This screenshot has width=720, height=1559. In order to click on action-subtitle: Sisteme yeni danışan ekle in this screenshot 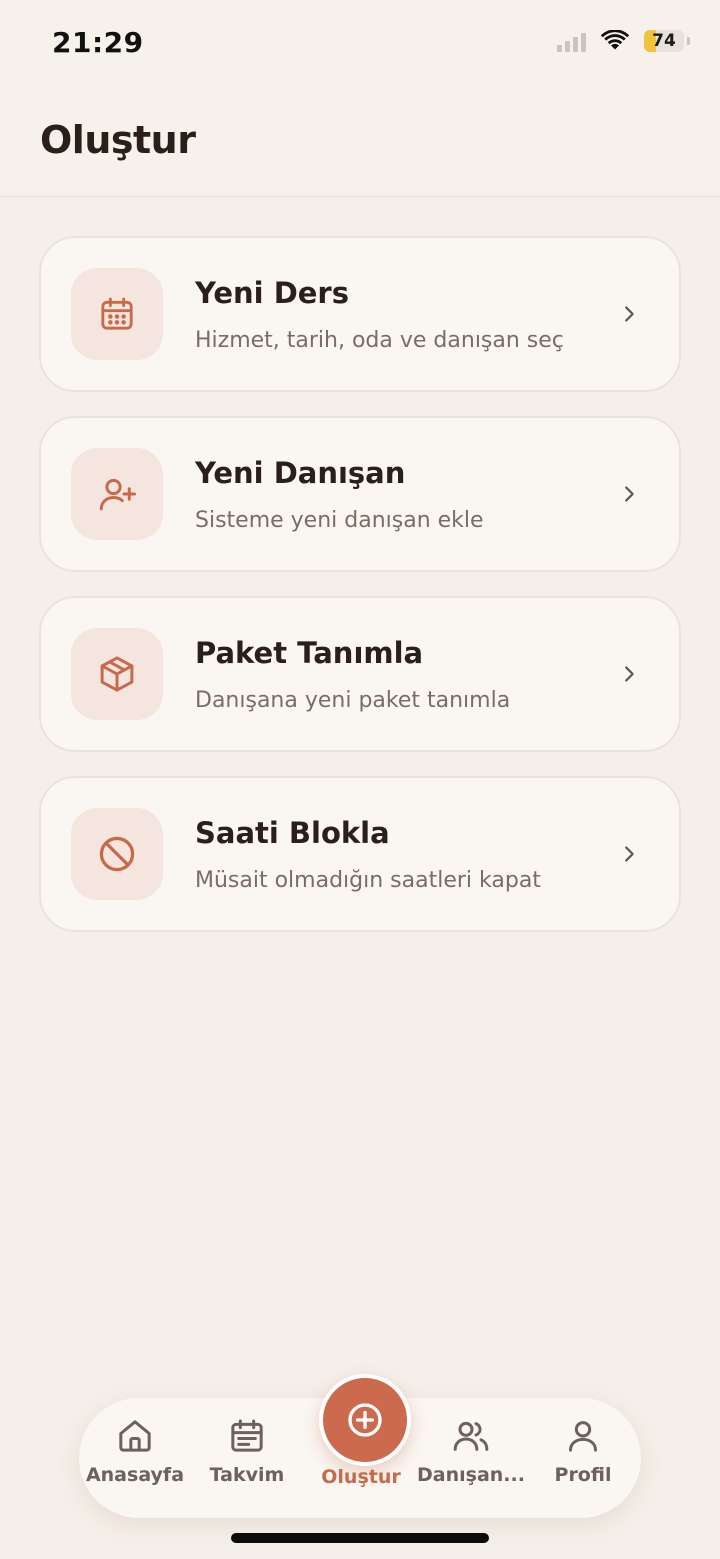, I will do `click(339, 520)`.